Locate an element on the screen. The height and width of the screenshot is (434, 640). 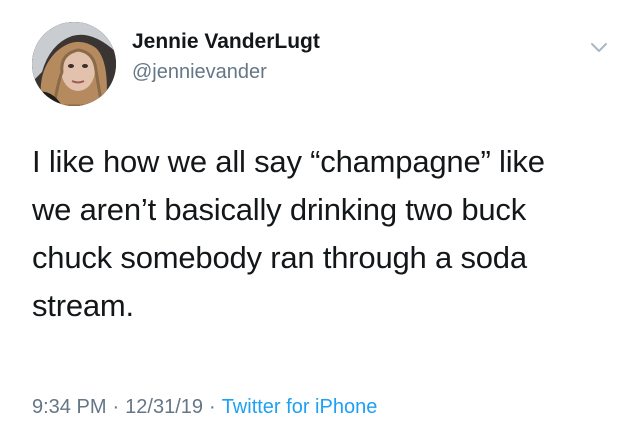
display-name: Jennie VanderLugt is located at coordinates (226, 42).